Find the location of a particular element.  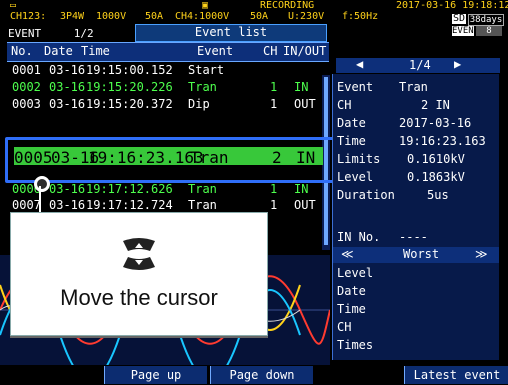

battery-icon: ▭ is located at coordinates (13, 5).